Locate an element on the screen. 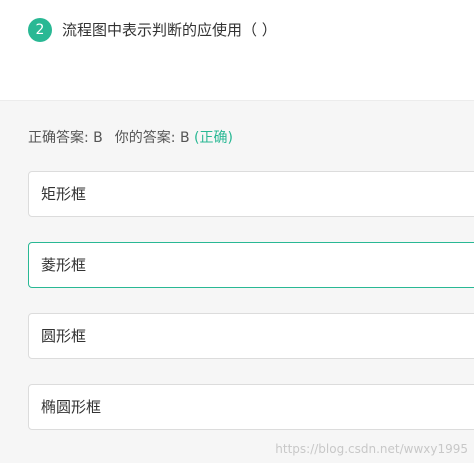 Image resolution: width=474 pixels, height=463 pixels. option-label: 矩形框 is located at coordinates (64, 194).